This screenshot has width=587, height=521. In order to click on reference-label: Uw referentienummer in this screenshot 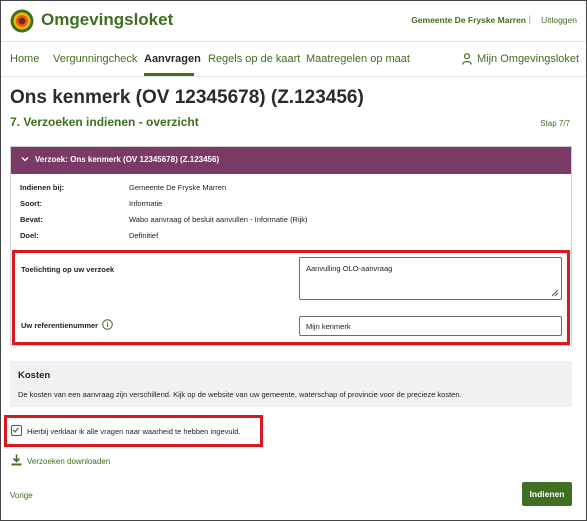, I will do `click(60, 325)`.